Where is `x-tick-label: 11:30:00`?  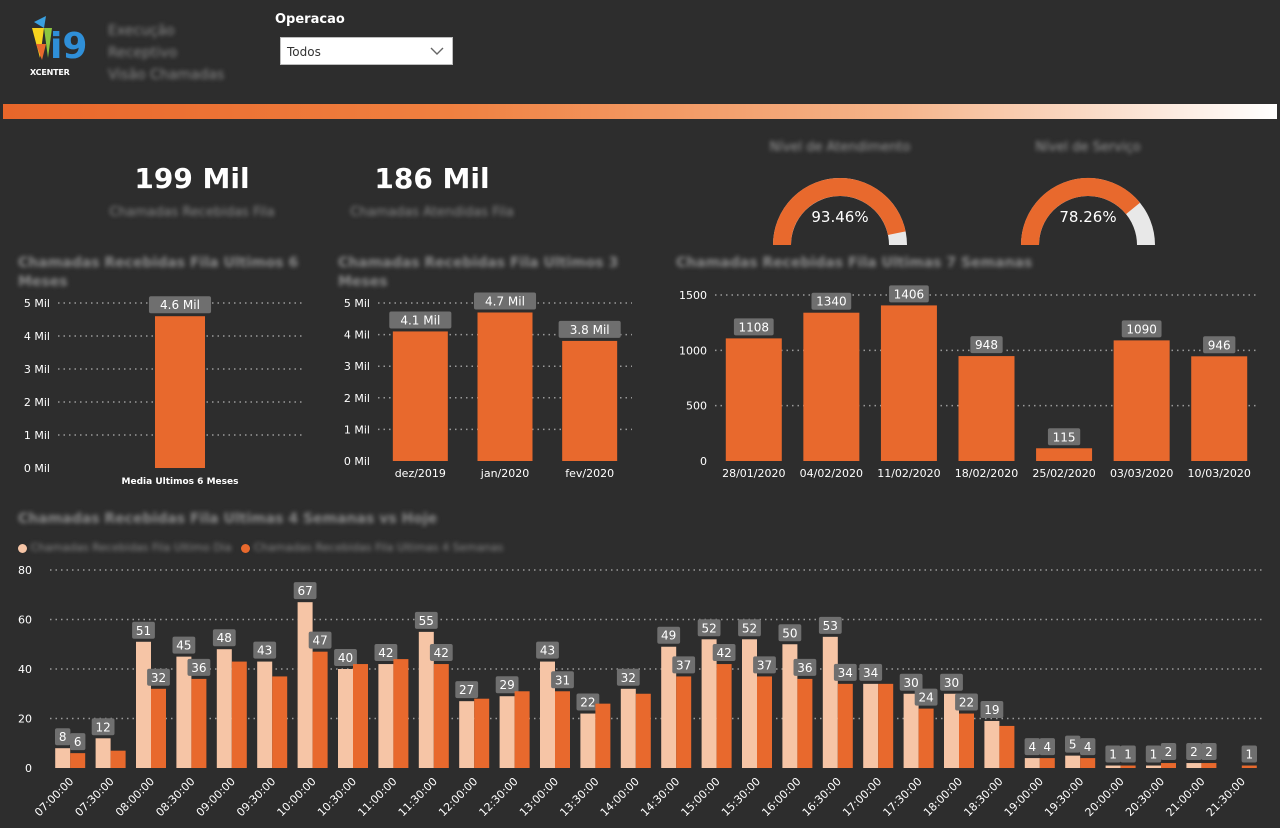
x-tick-label: 11:30:00 is located at coordinates (418, 797).